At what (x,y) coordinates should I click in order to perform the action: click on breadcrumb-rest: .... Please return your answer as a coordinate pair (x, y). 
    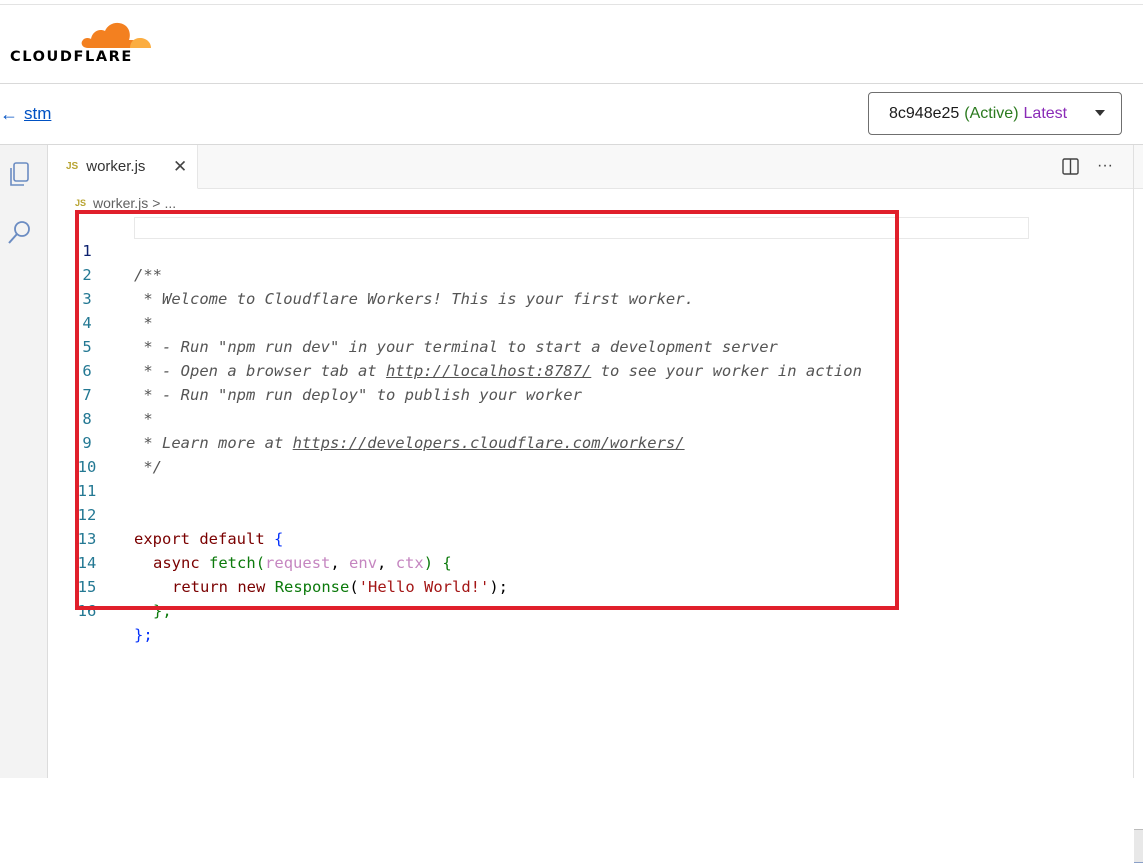
    Looking at the image, I should click on (170, 203).